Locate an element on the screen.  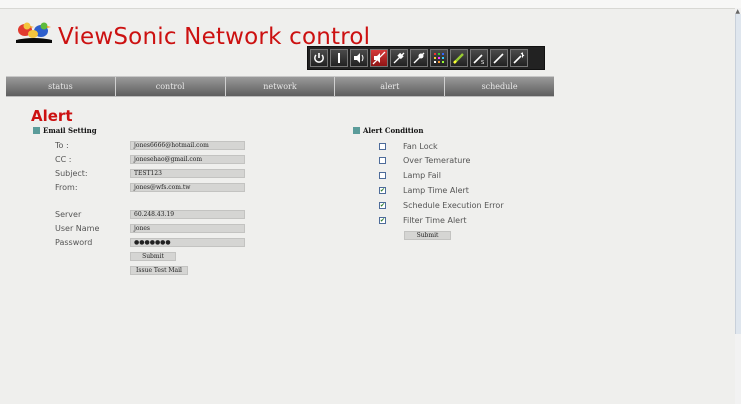
main-nav: status control network alert schedule is located at coordinates (280, 86).